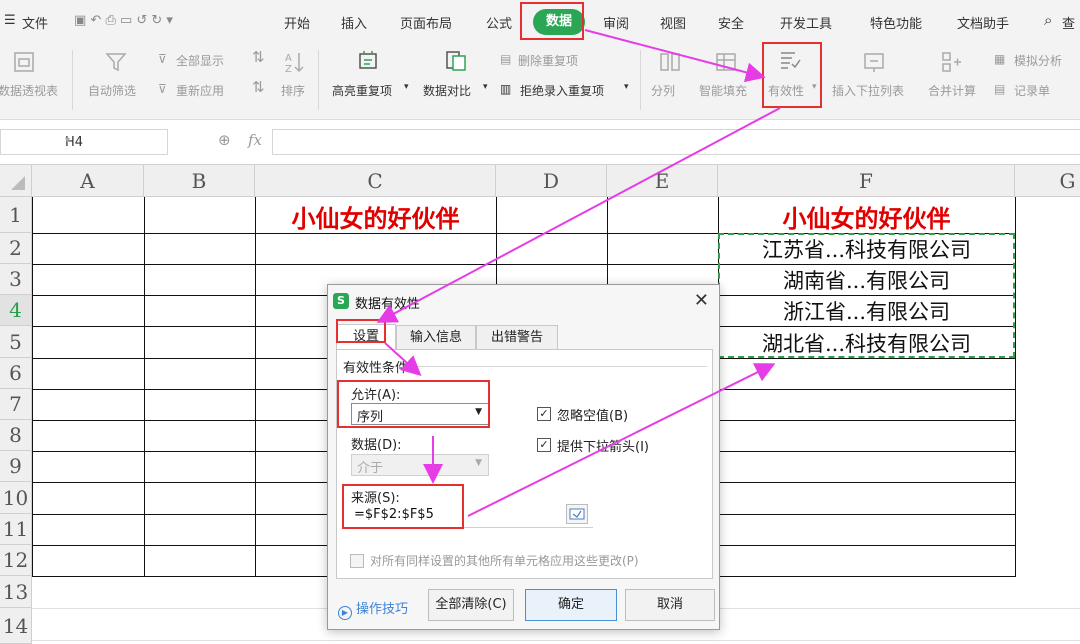 This screenshot has height=644, width=1080. Describe the element at coordinates (16, 181) in the screenshot. I see `select-all-corner` at that location.